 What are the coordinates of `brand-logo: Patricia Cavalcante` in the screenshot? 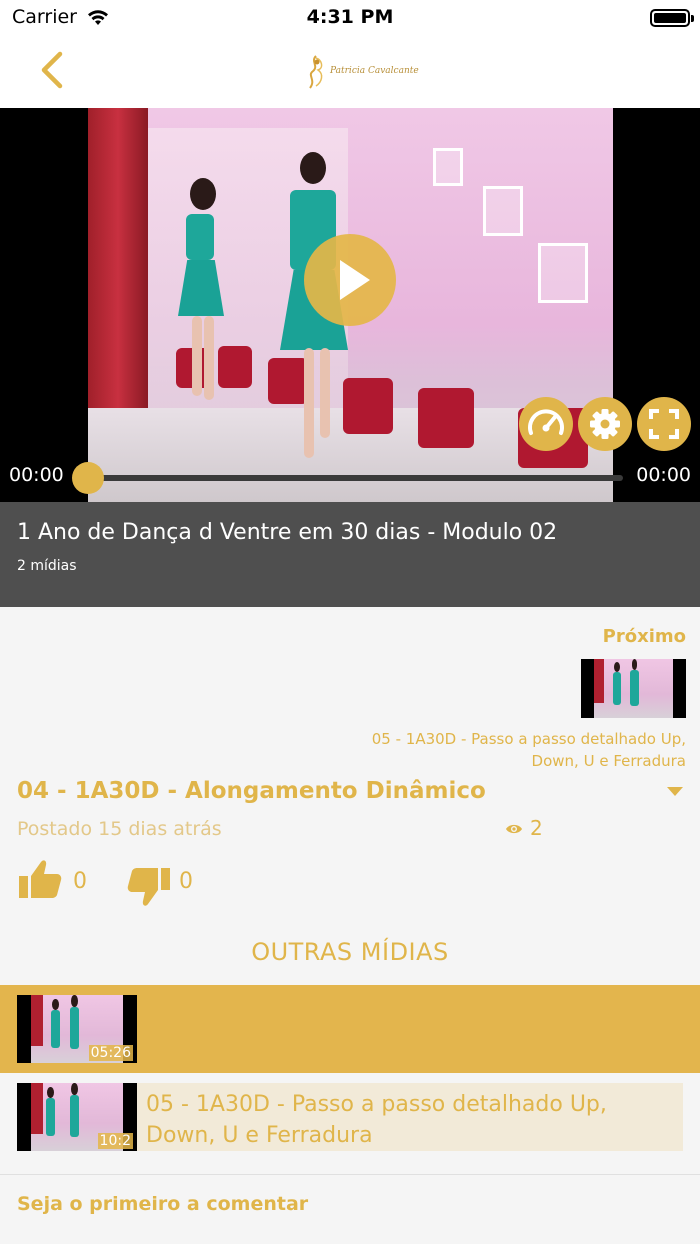 It's located at (360, 72).